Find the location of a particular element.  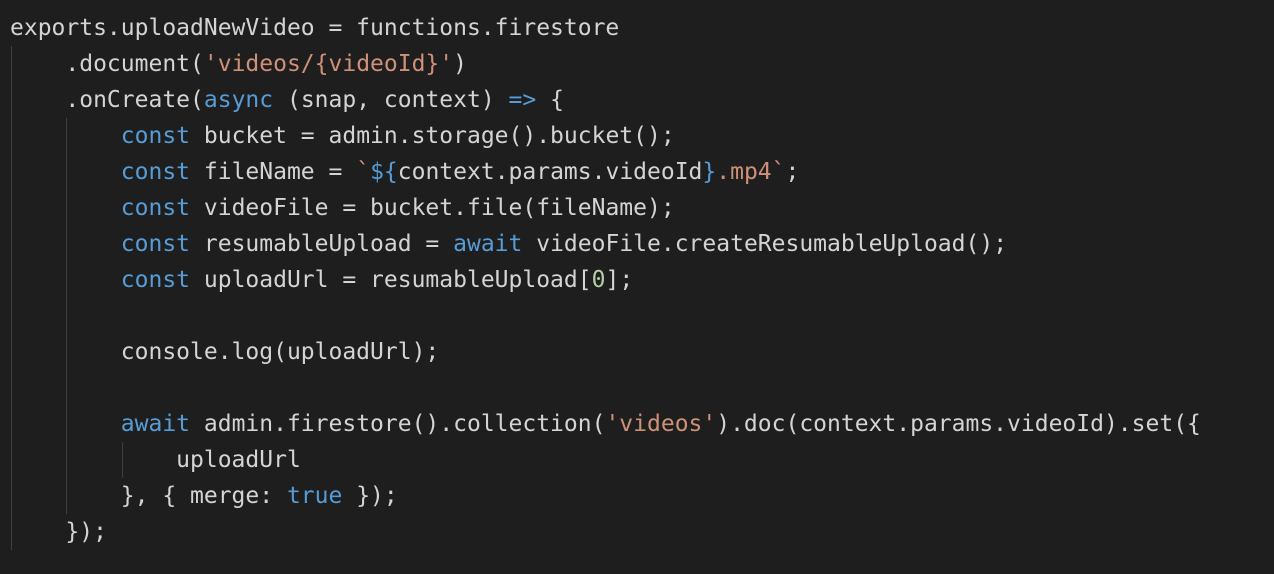

code-token: ) is located at coordinates (460, 64).